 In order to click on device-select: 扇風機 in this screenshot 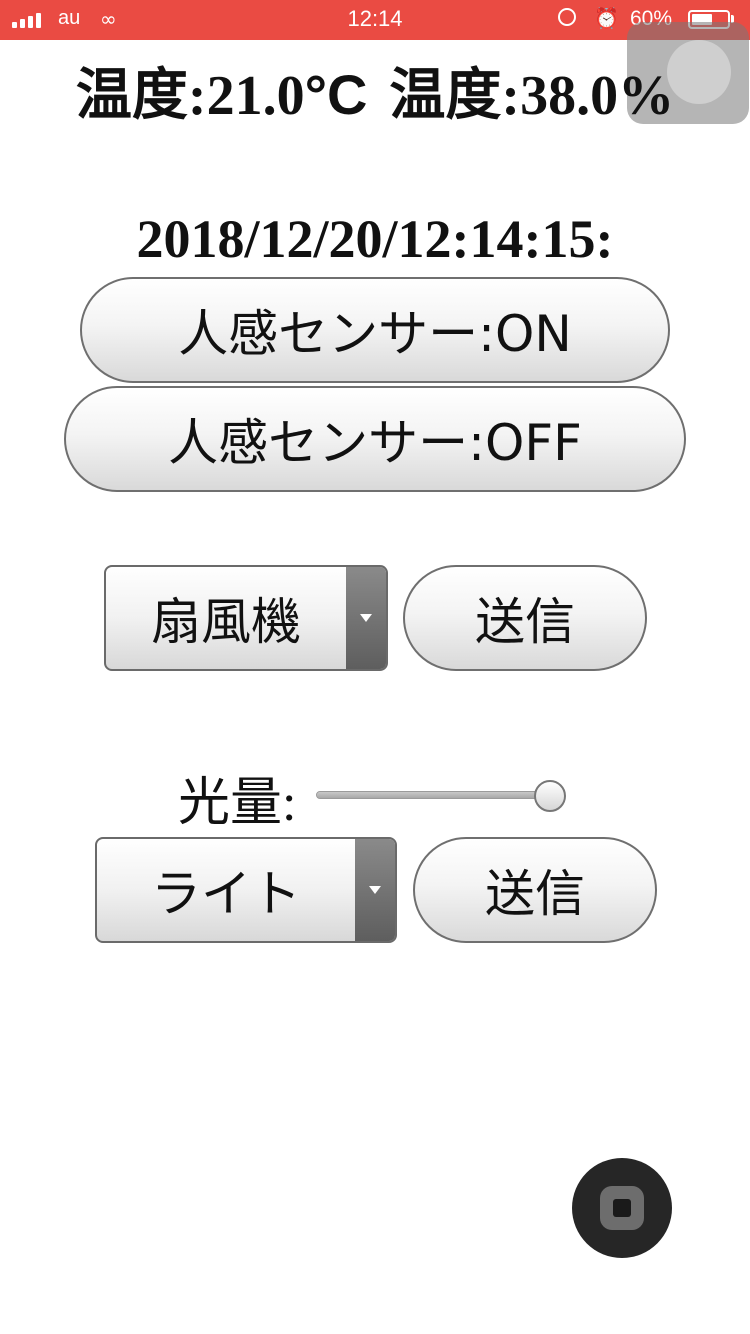, I will do `click(246, 618)`.